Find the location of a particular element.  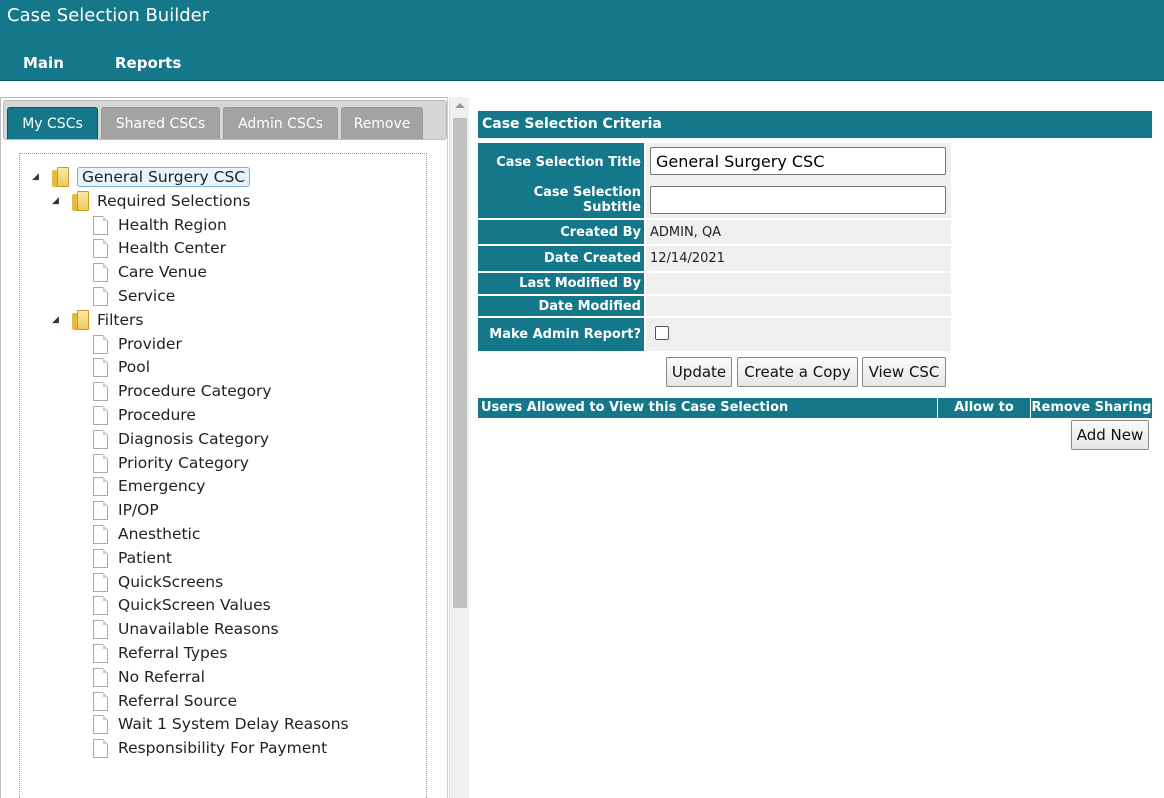

tree-node-required: ◢ Required Selections is located at coordinates (151, 201).